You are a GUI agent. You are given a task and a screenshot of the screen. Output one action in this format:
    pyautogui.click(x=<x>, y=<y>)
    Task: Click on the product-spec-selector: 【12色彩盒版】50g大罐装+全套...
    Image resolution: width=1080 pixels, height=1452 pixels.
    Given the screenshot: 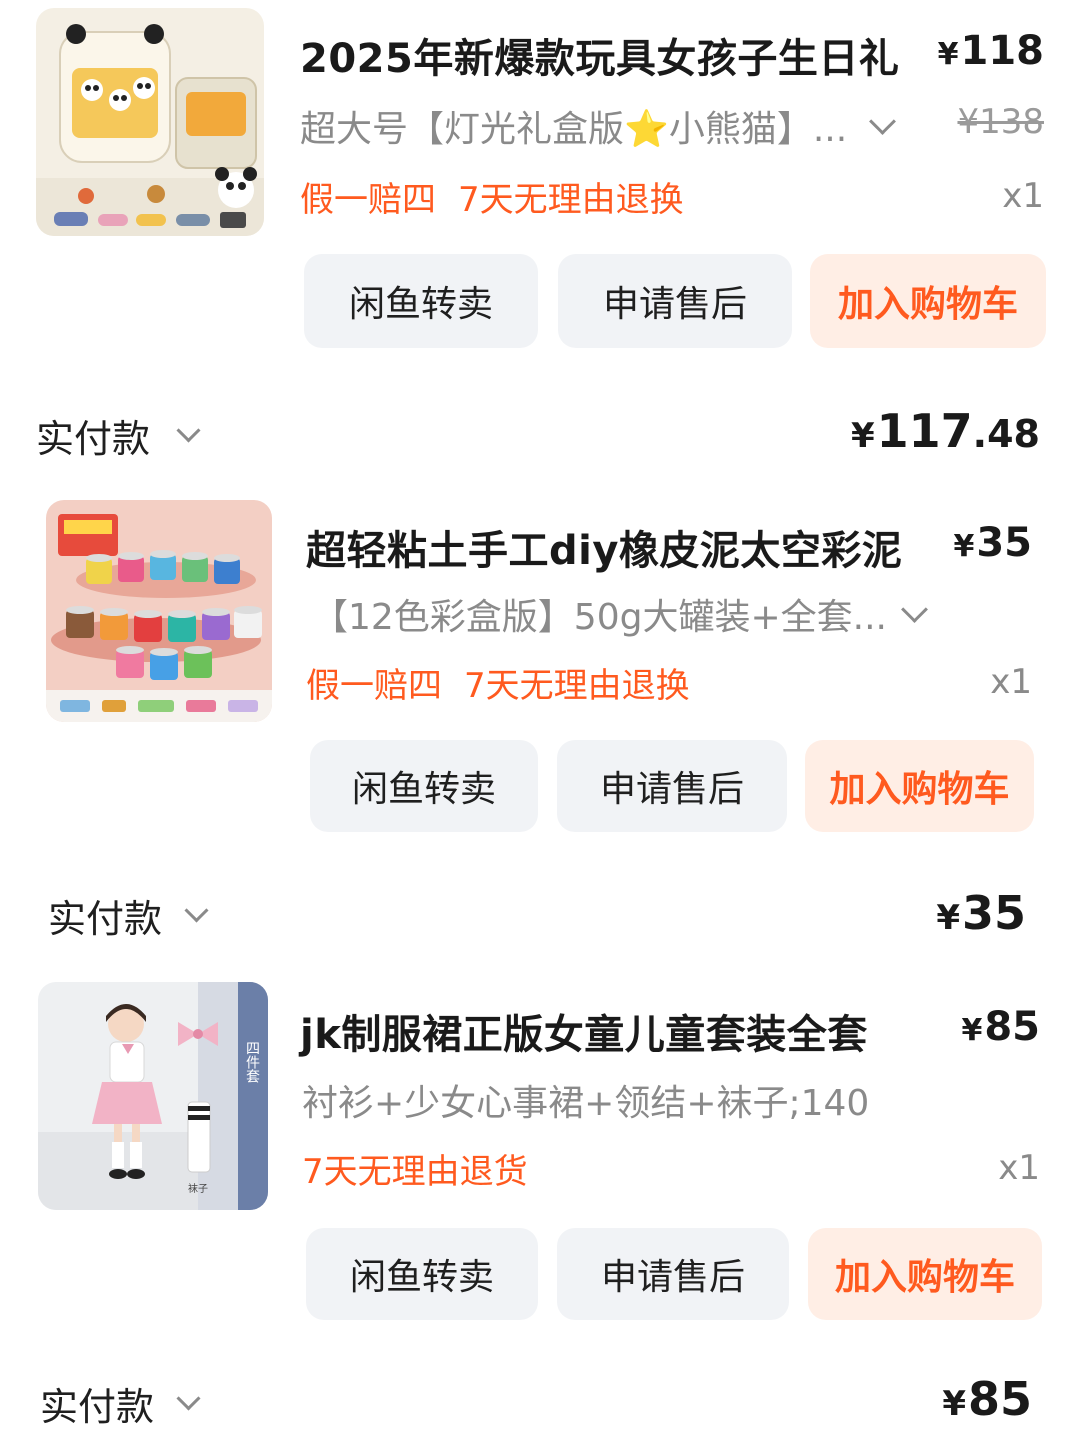 What is the action you would take?
    pyautogui.click(x=620, y=614)
    